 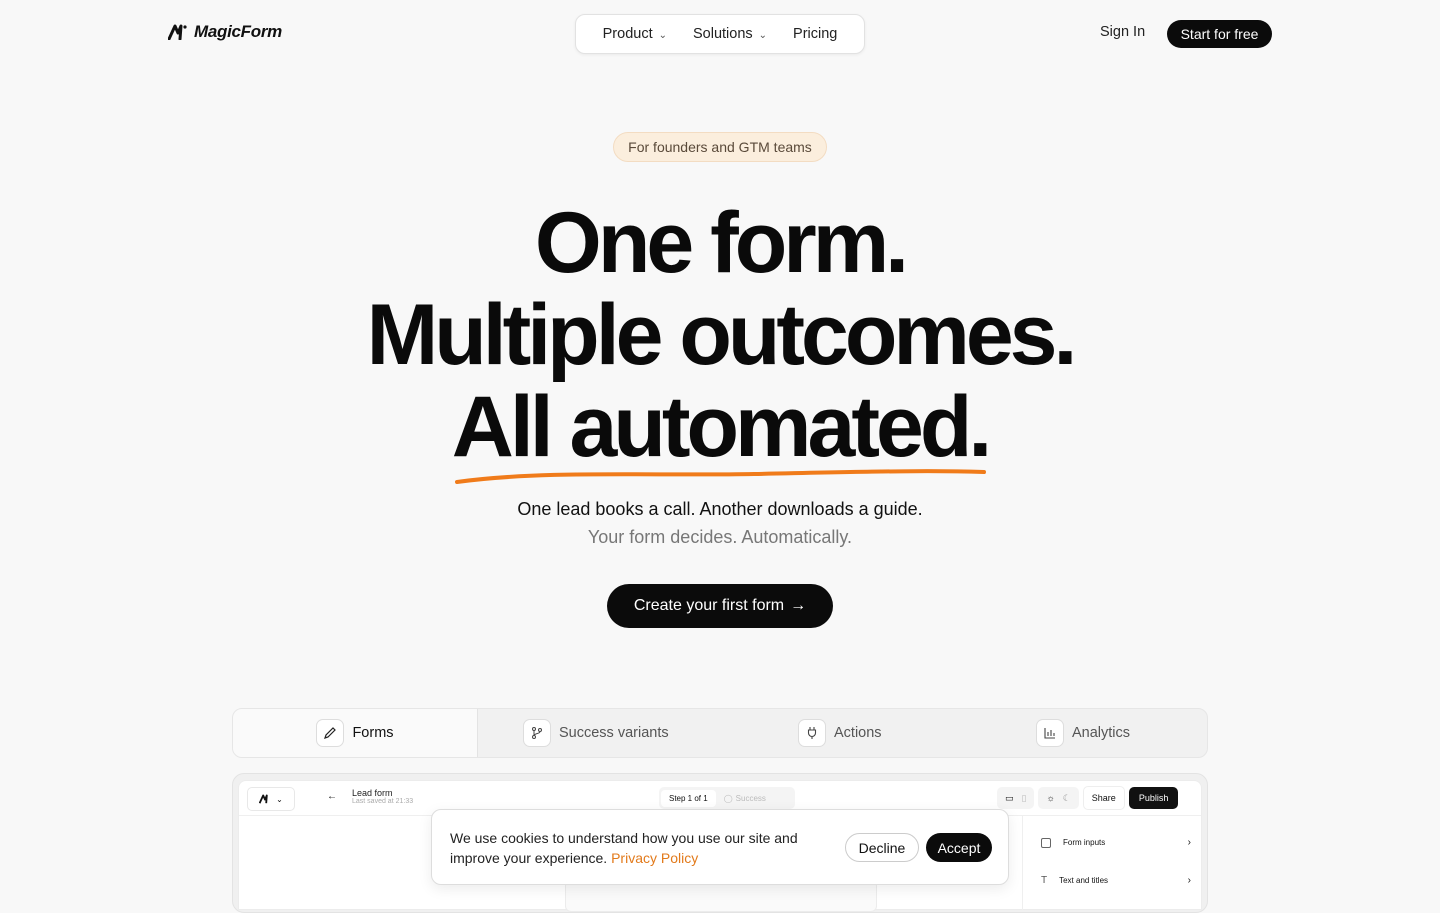 What do you see at coordinates (1122, 32) in the screenshot?
I see `sign-in-link: Sign In` at bounding box center [1122, 32].